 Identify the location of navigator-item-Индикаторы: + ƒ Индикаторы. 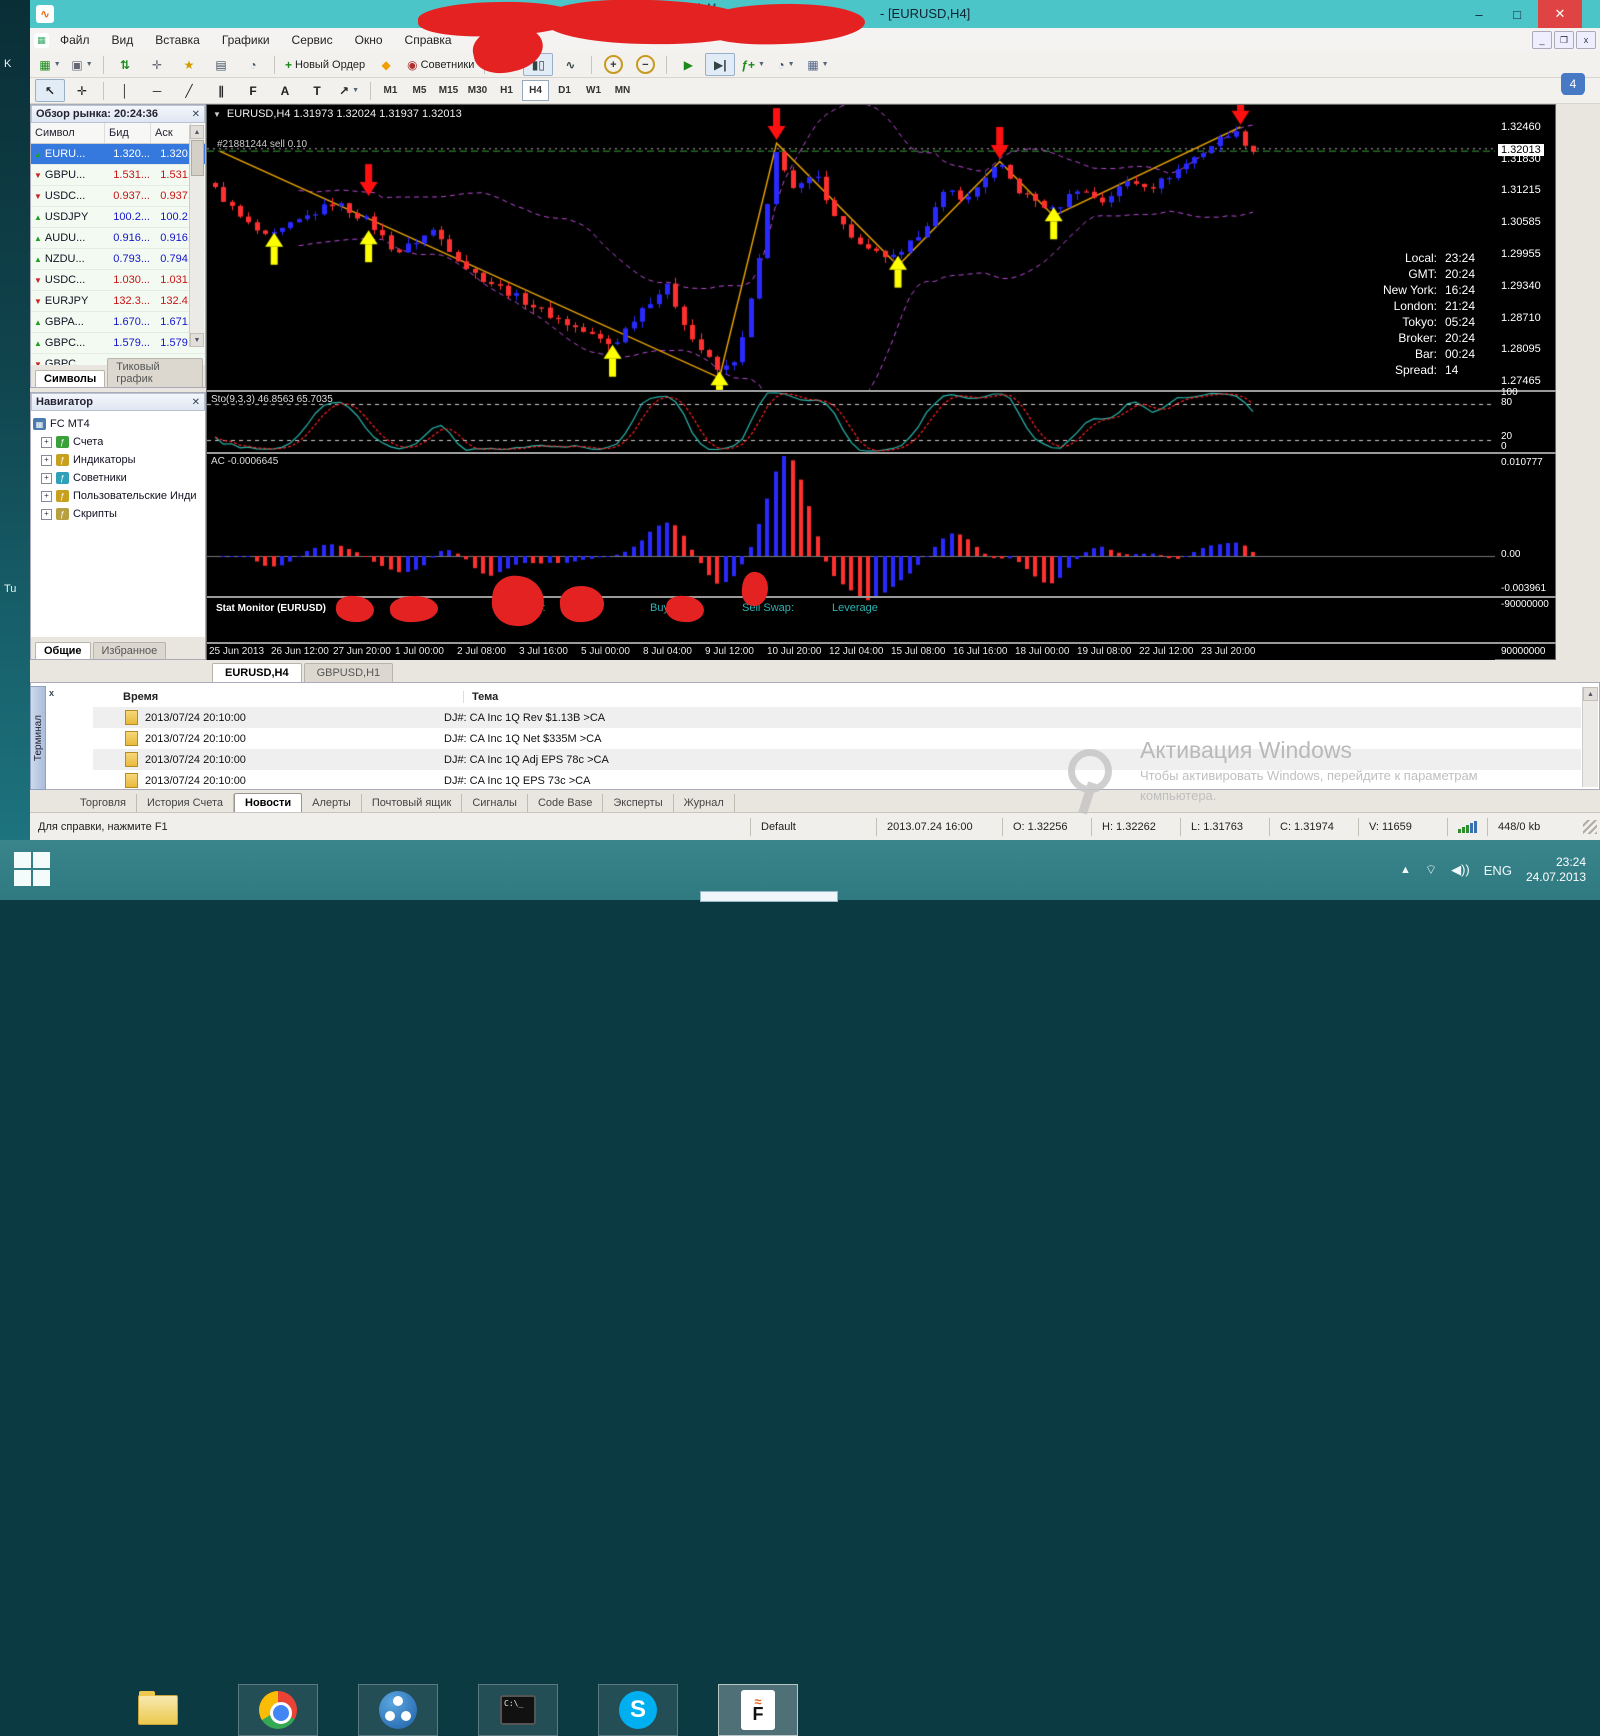
(118, 460).